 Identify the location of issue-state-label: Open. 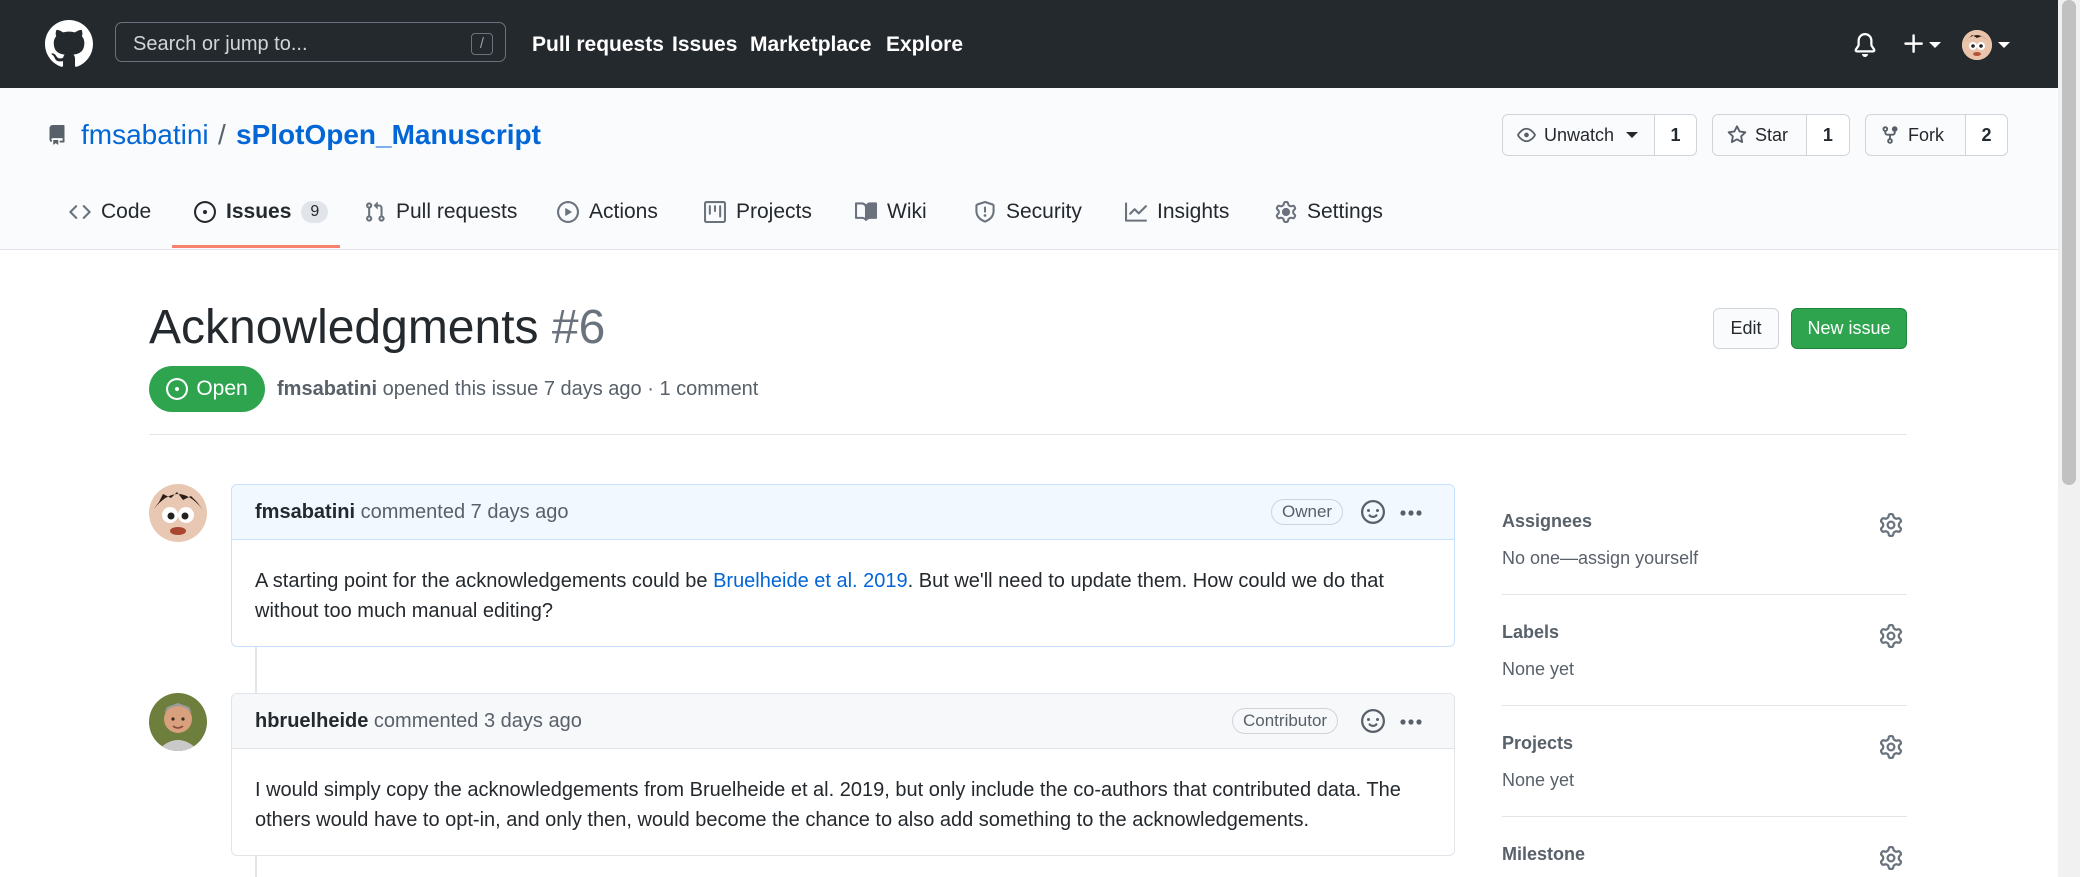
(222, 388).